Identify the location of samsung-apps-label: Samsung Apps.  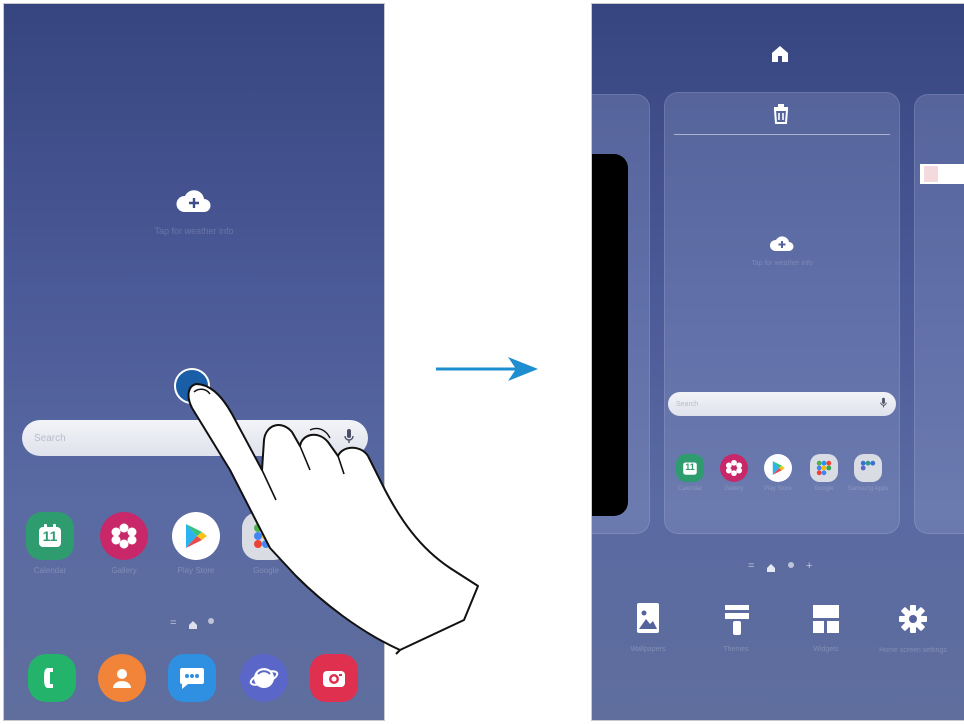
(868, 489).